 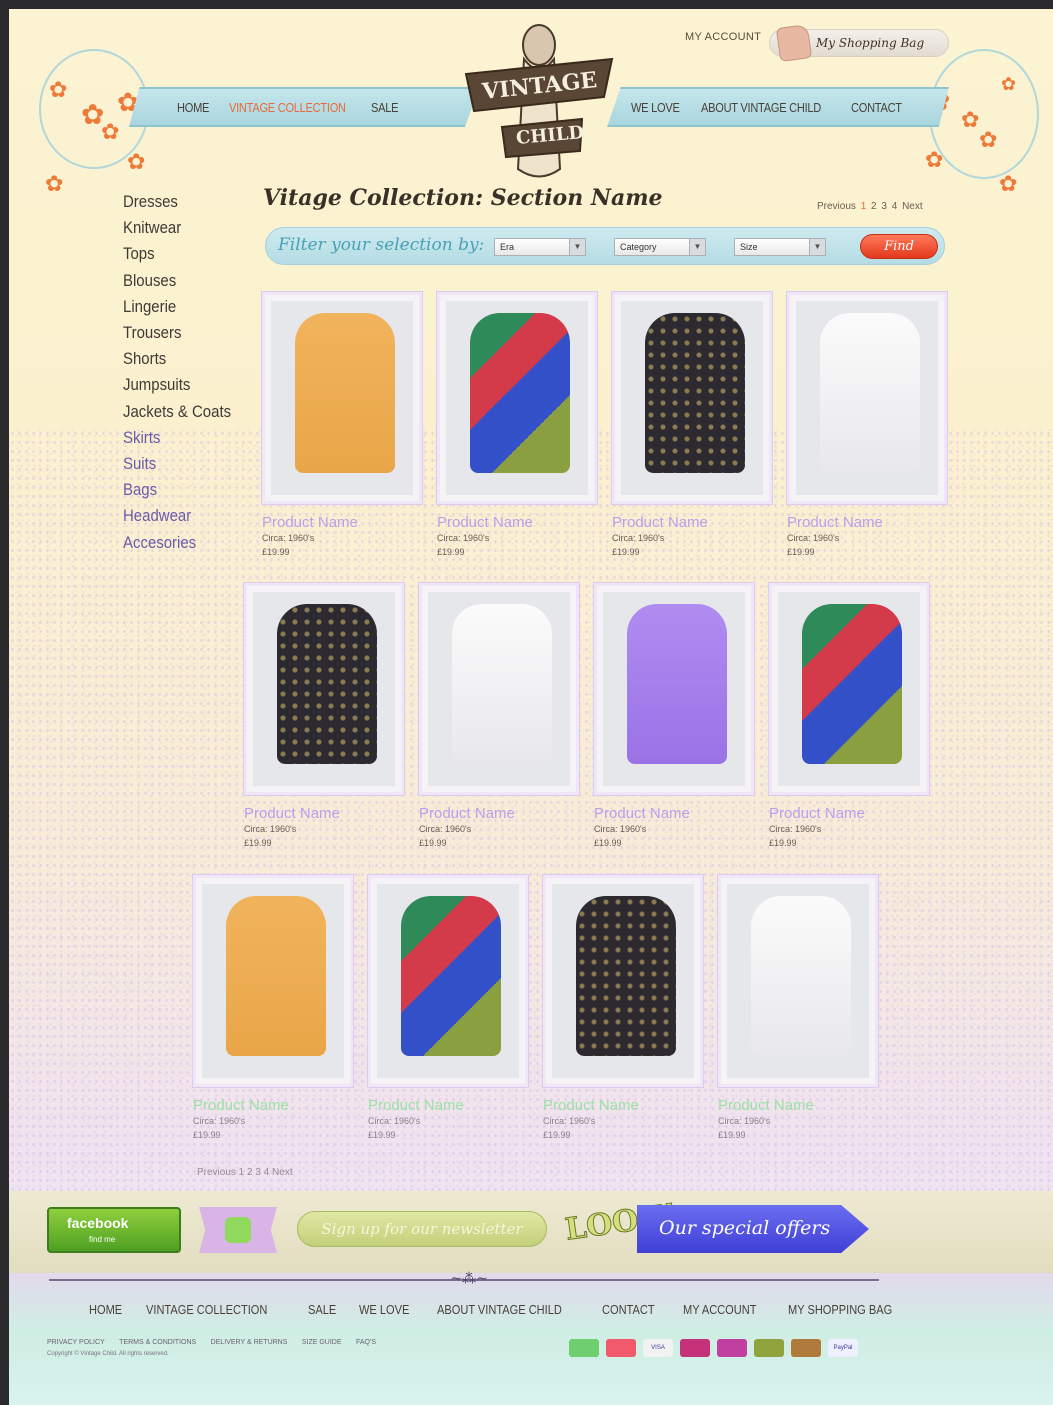 What do you see at coordinates (184, 516) in the screenshot?
I see `sidebar-item-headwear: Headwear` at bounding box center [184, 516].